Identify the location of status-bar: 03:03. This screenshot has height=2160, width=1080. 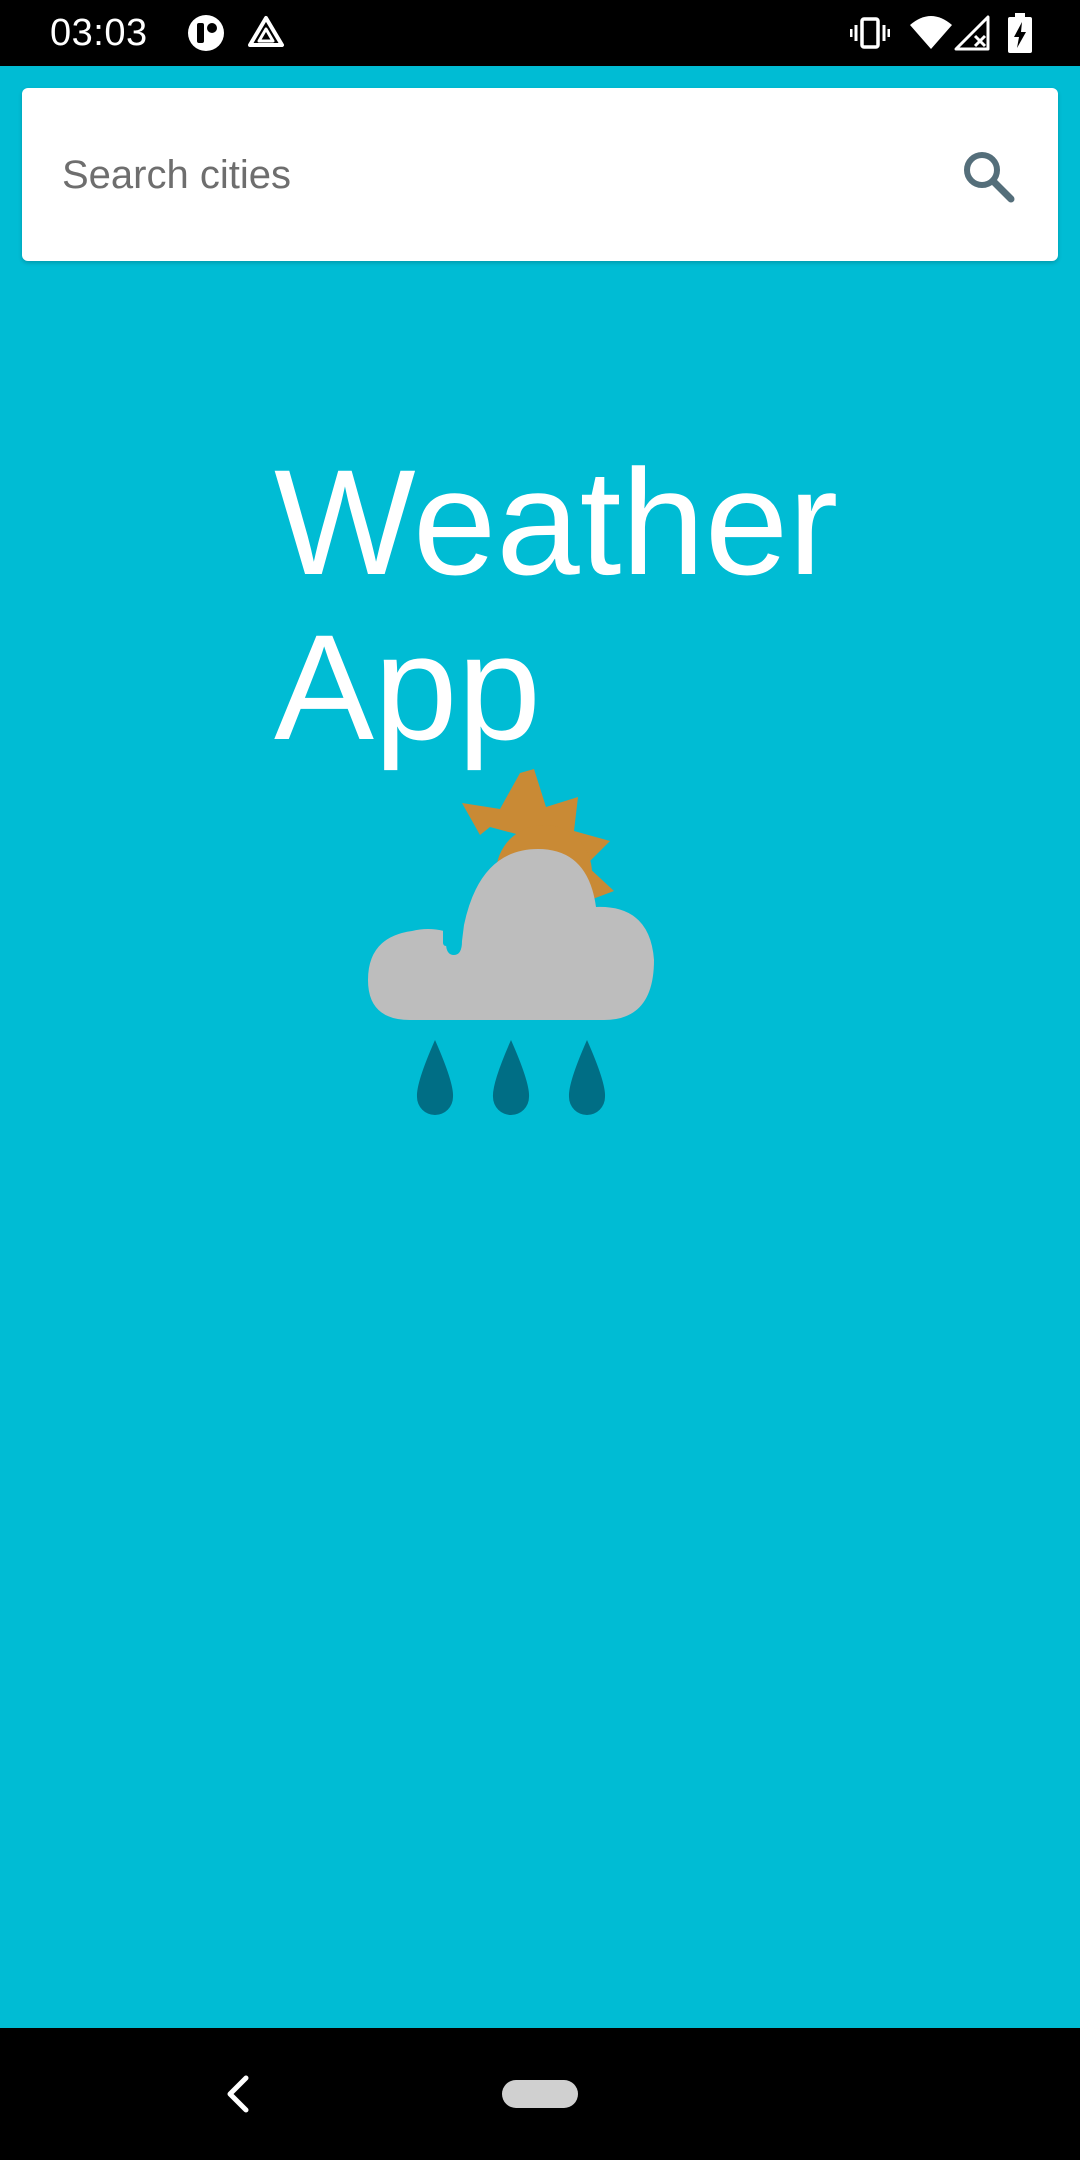
(540, 33).